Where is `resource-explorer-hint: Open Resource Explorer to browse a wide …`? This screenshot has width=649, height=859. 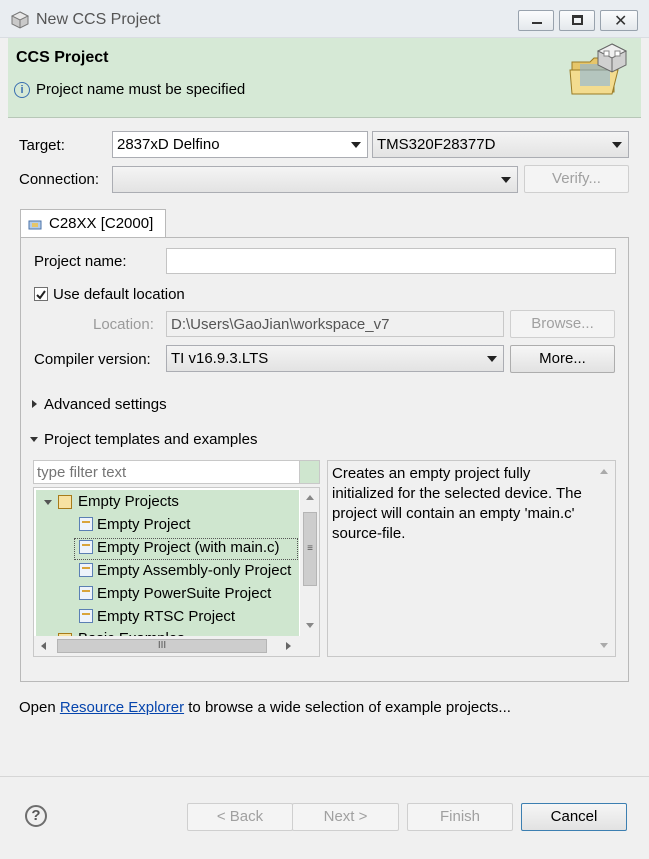
resource-explorer-hint: Open Resource Explorer to browse a wide … is located at coordinates (265, 707).